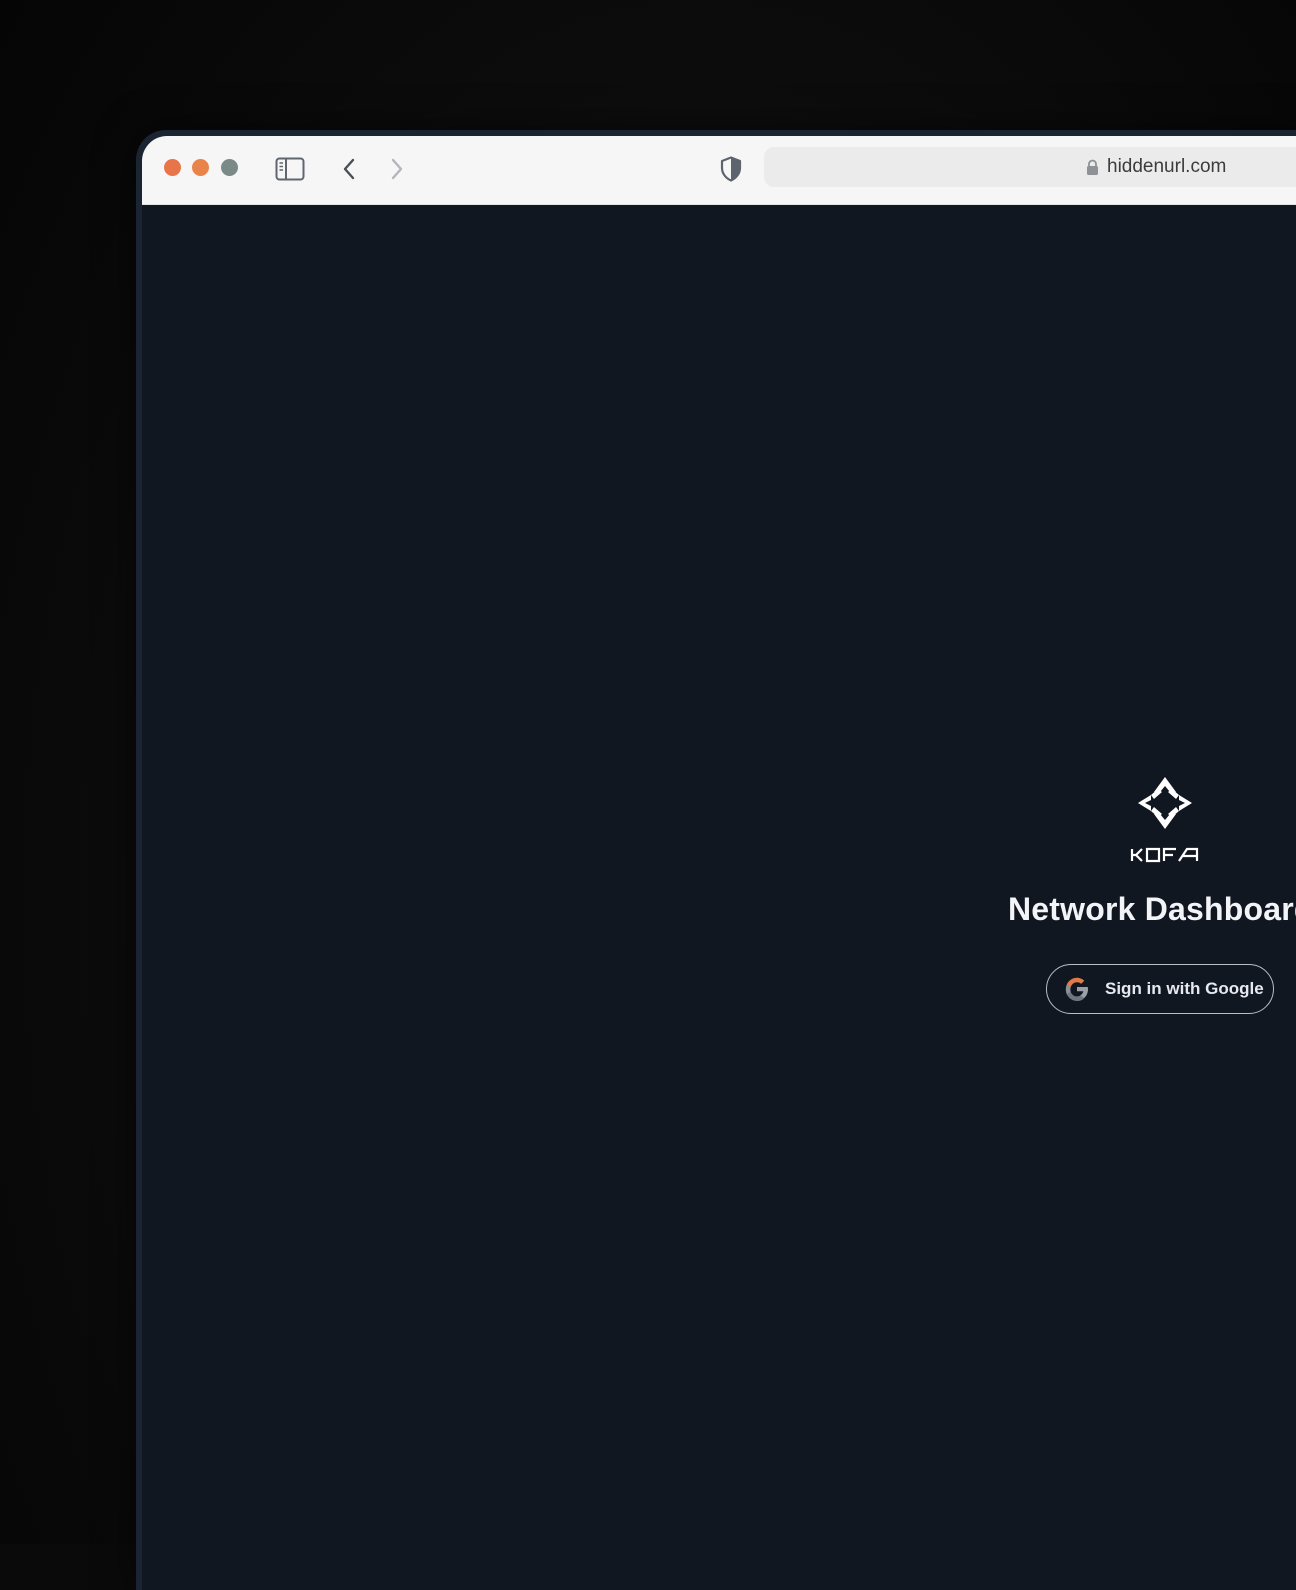  Describe the element at coordinates (290, 169) in the screenshot. I see `sidebar-toggle-icon` at that location.